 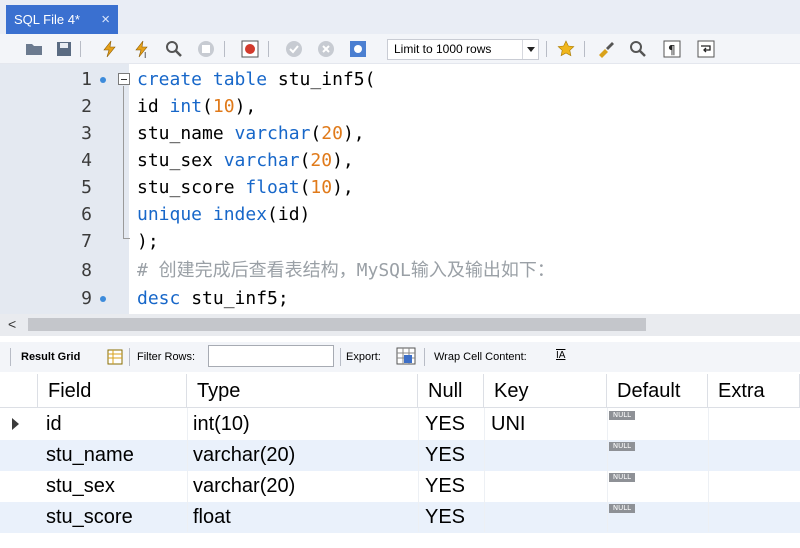 I want to click on sql-keyword: create table, so click(x=202, y=79).